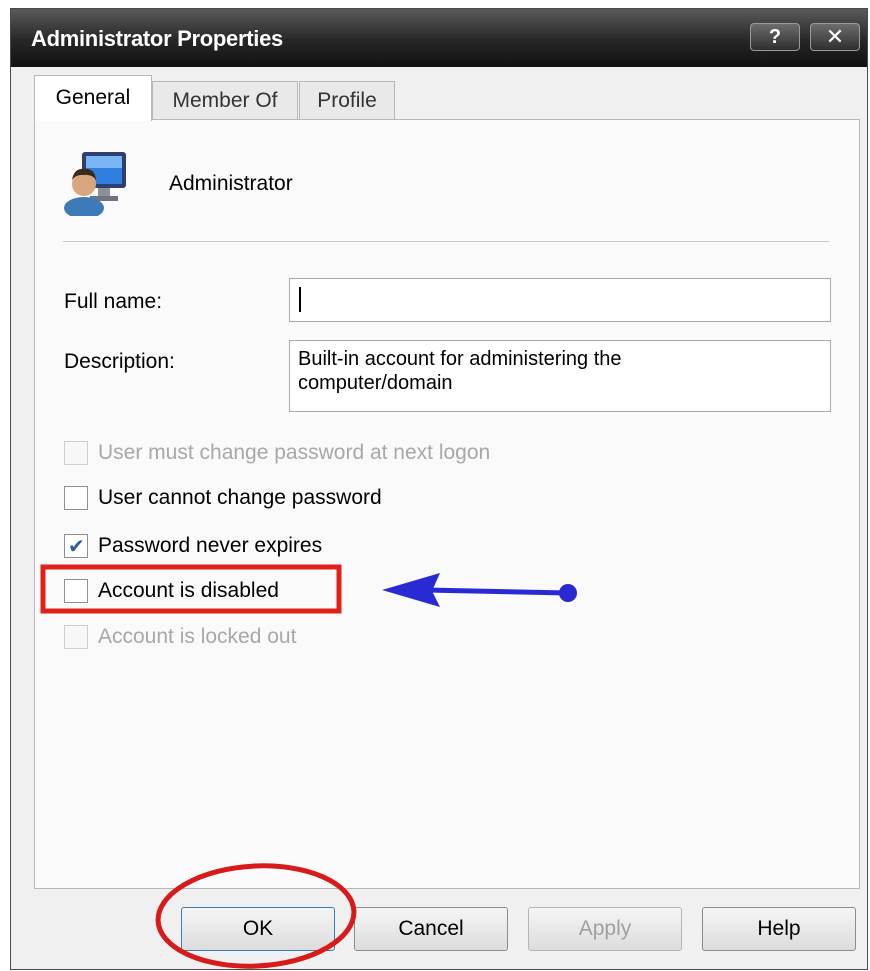 The width and height of the screenshot is (870, 971). I want to click on pointer-arrow, so click(479, 590).